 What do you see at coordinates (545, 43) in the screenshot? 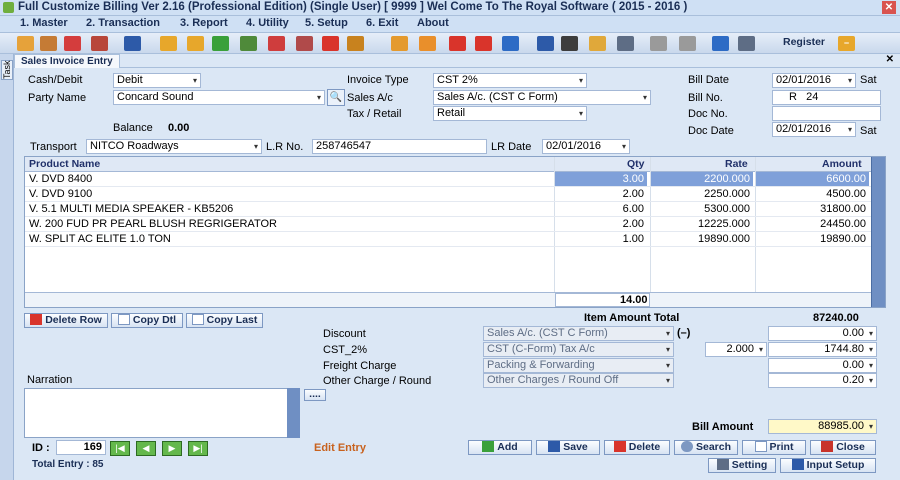
I see `notebook-icon` at bounding box center [545, 43].